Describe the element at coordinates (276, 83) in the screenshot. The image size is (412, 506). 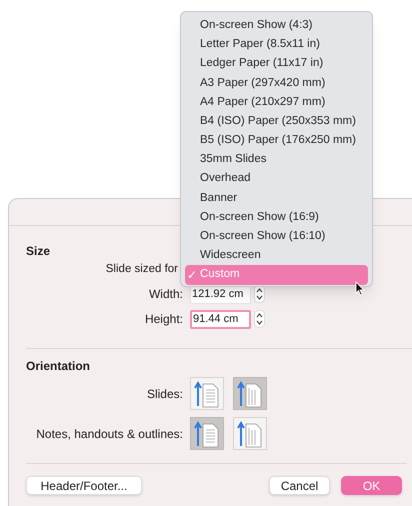
I see `menu-item: A3 Paper (297x420 mm)` at that location.